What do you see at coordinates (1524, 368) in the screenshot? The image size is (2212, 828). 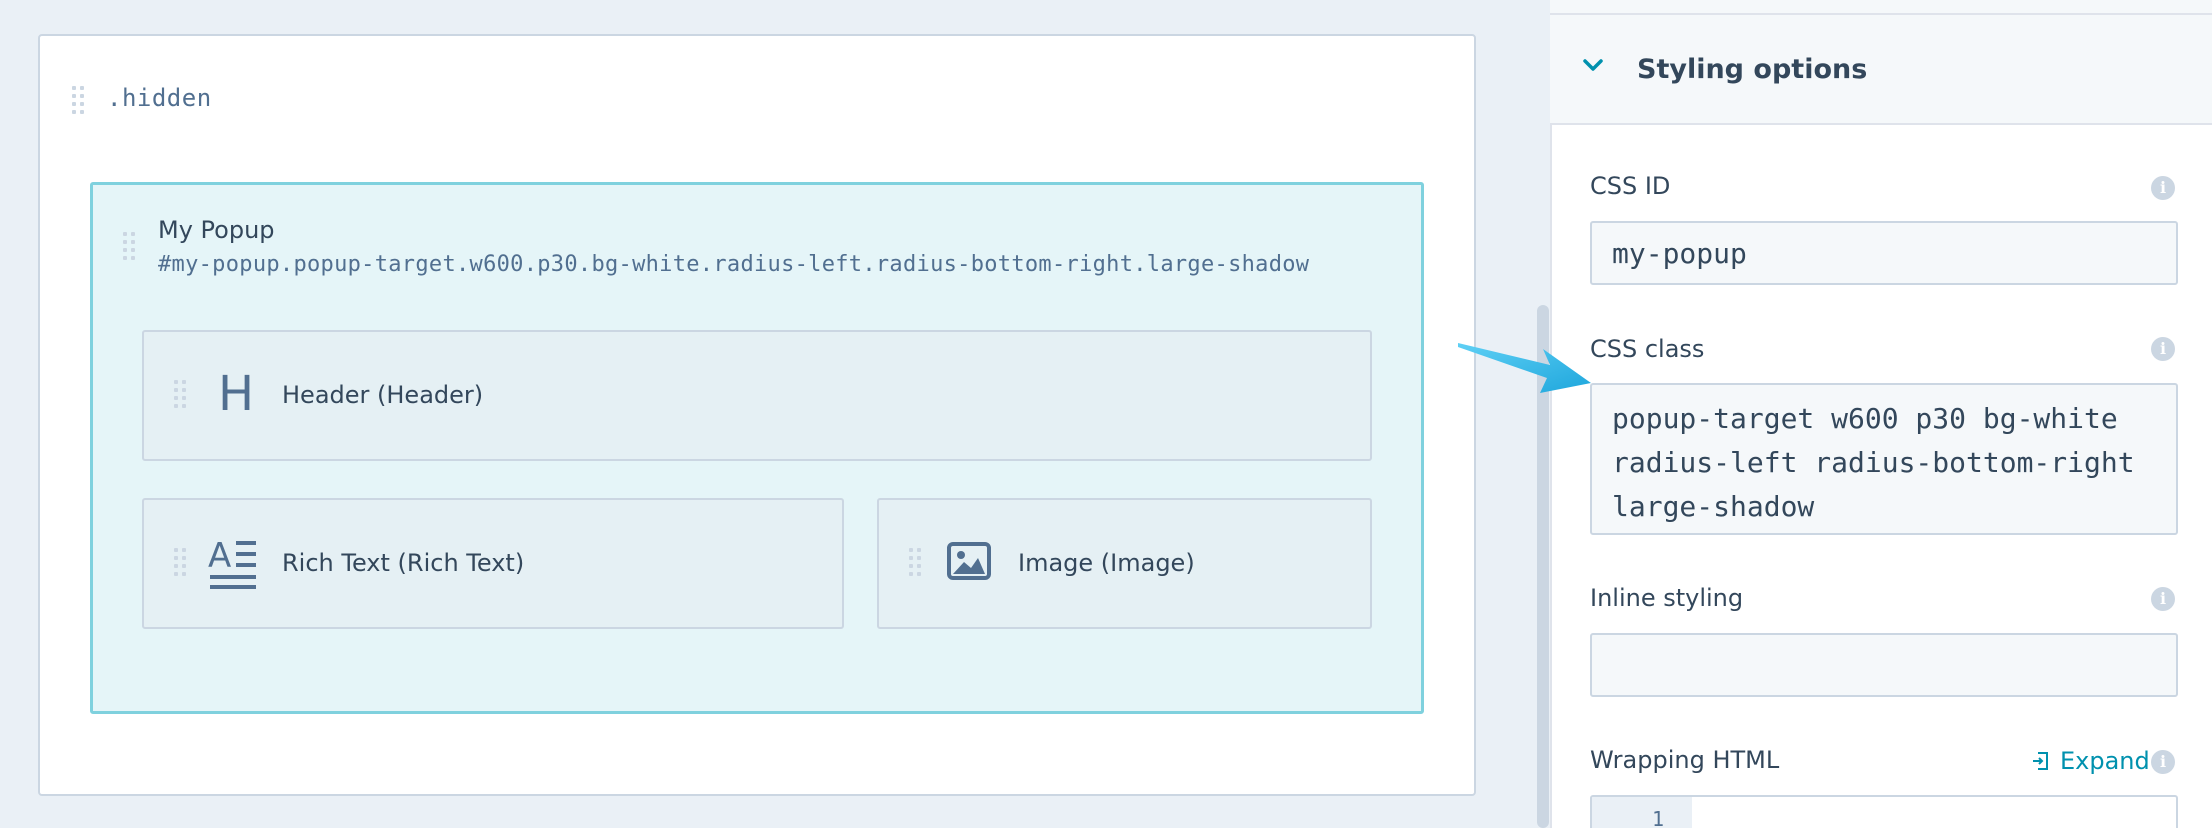 I see `annotation-arrow-icon` at bounding box center [1524, 368].